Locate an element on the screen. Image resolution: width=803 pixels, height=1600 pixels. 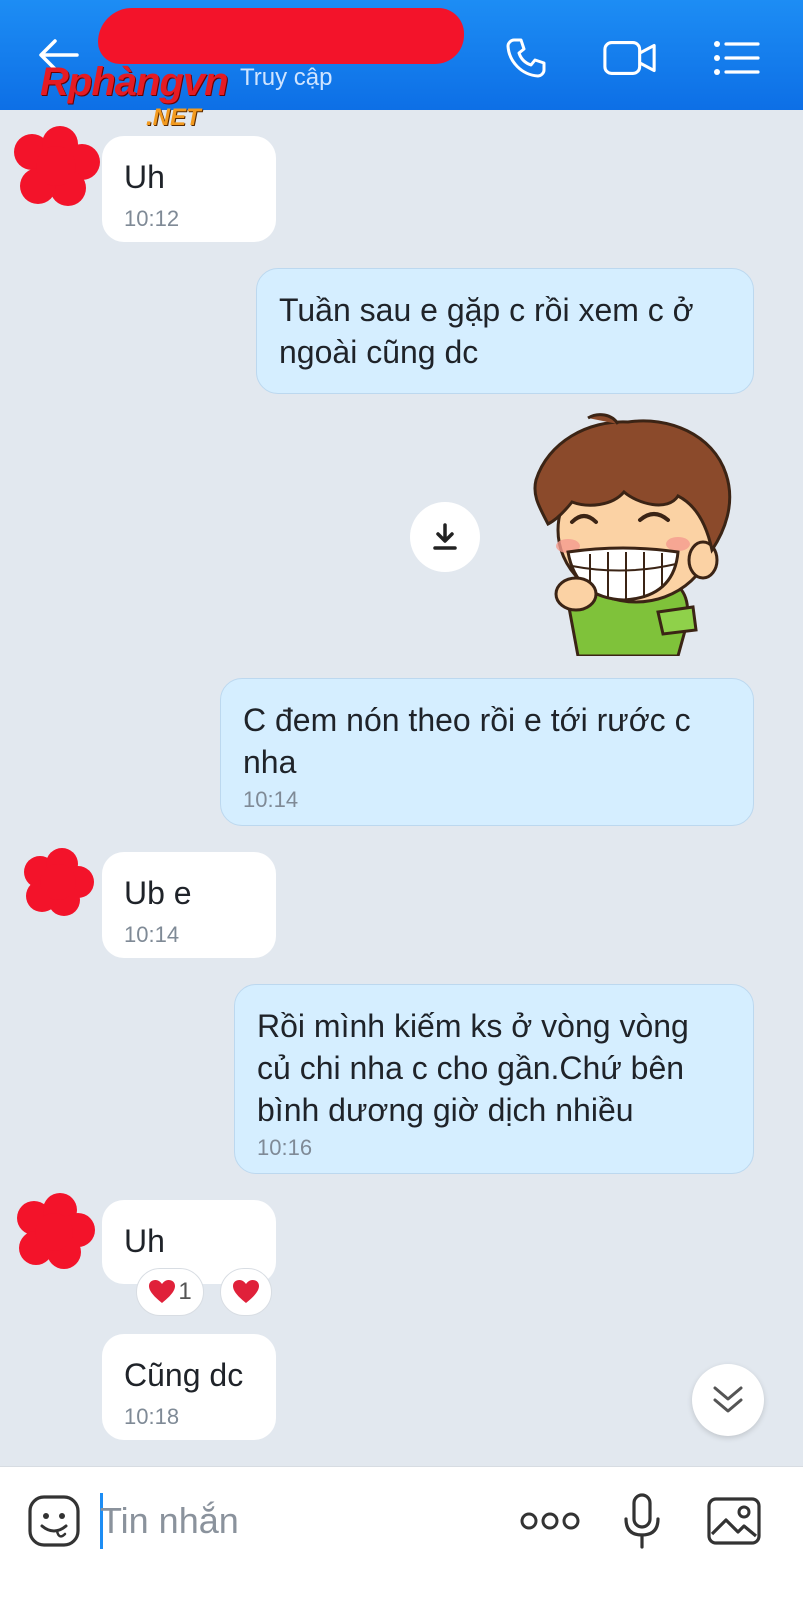
more-options-button is located at coordinates (550, 1521).